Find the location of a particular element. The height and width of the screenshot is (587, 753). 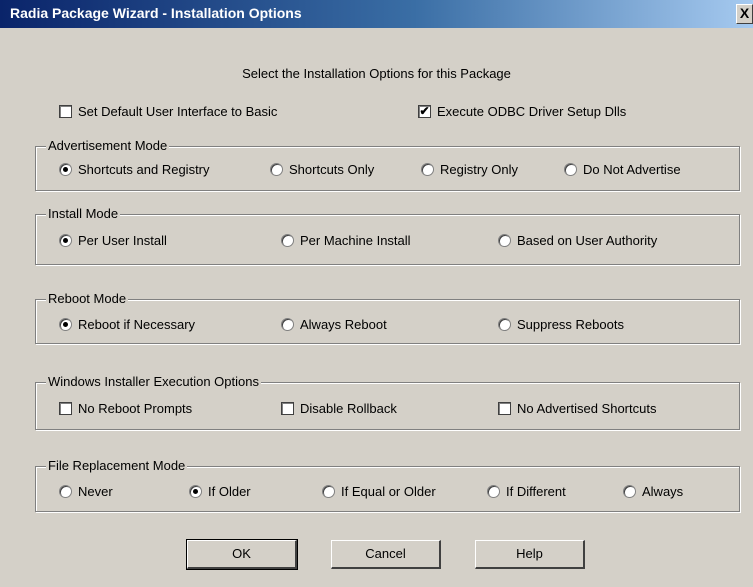

checkbox-label: No Advertised Shortcuts is located at coordinates (587, 408).